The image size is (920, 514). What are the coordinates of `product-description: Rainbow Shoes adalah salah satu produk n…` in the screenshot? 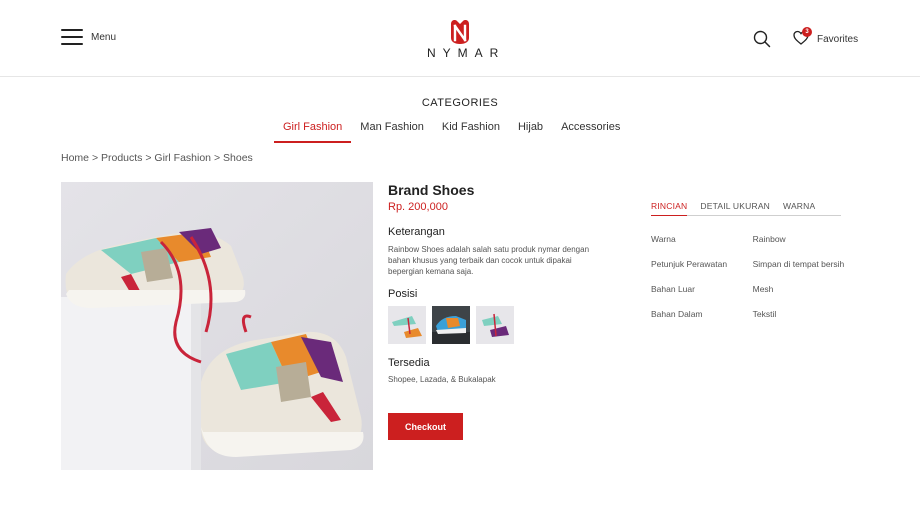 It's located at (489, 260).